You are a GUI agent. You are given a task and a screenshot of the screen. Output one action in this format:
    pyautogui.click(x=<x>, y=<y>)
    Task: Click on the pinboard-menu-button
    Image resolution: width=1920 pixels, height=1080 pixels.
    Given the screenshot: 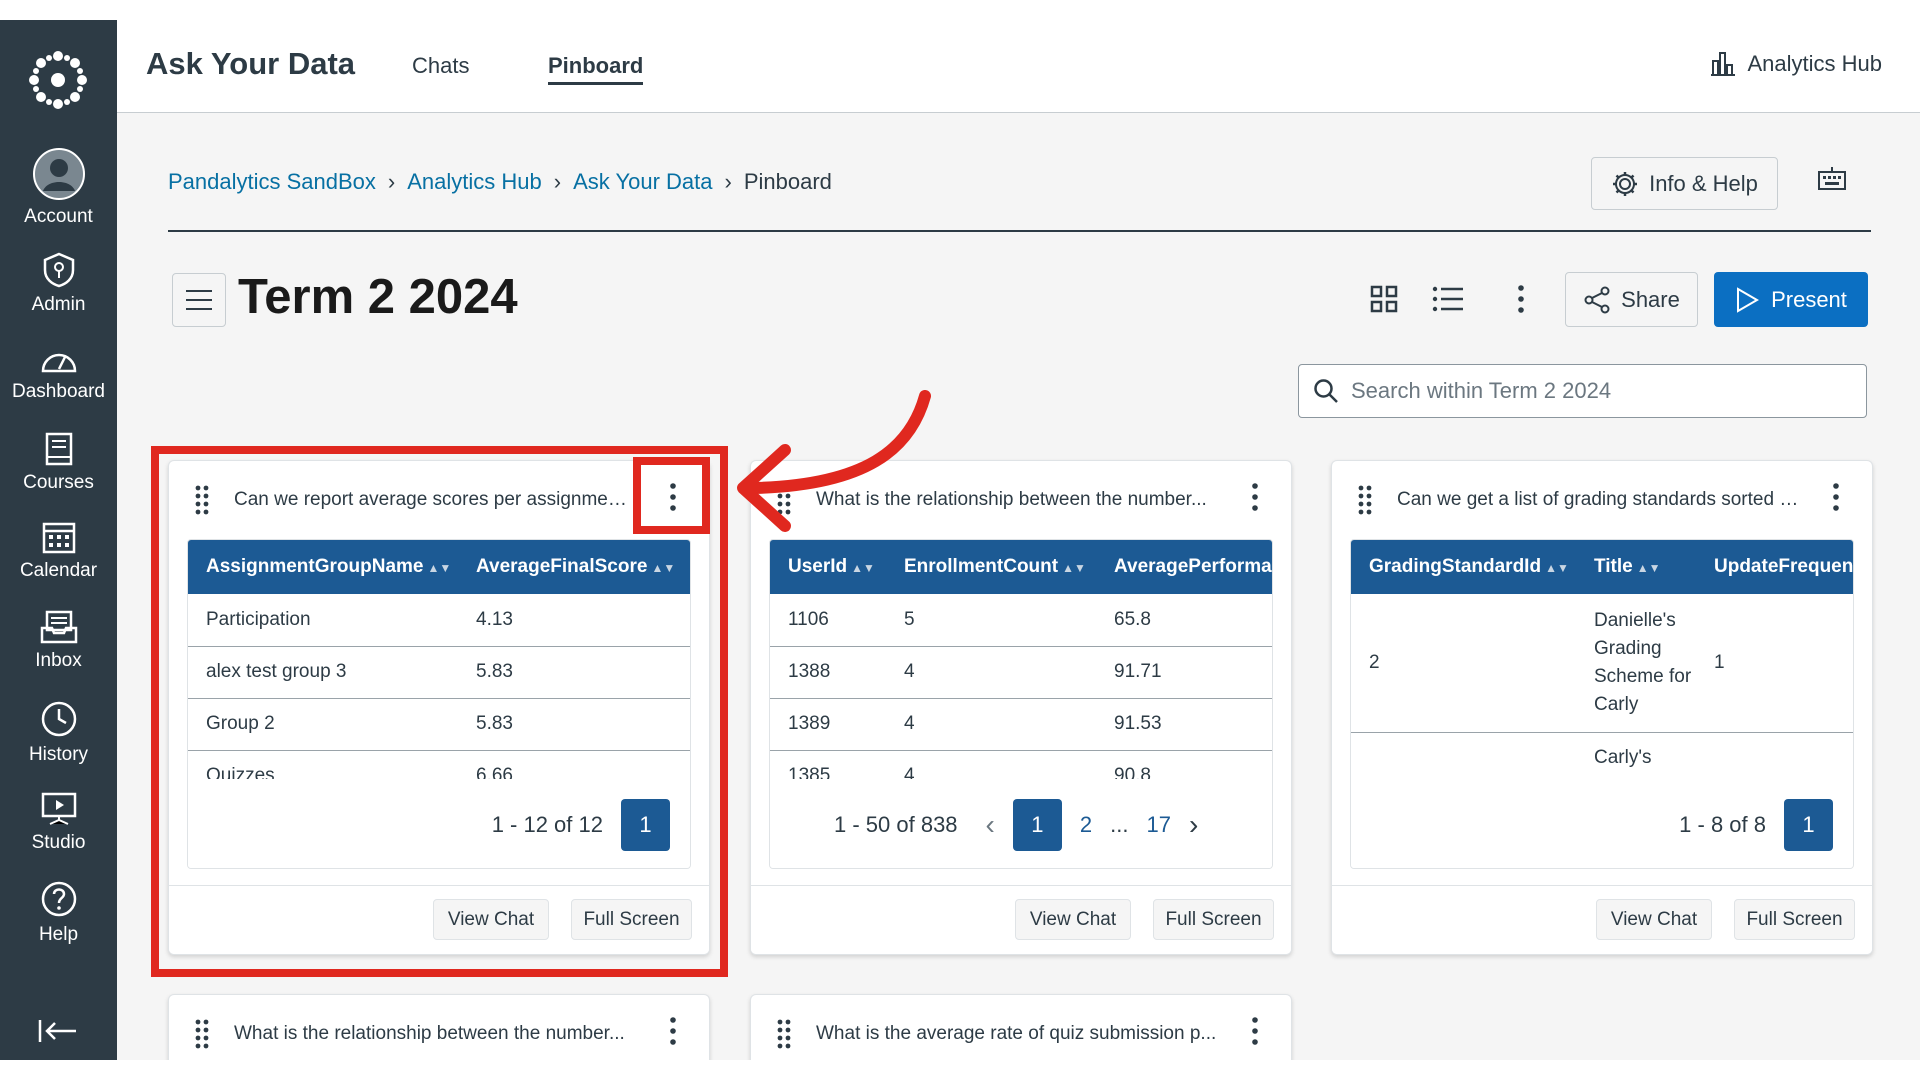 What is the action you would take?
    pyautogui.click(x=199, y=300)
    